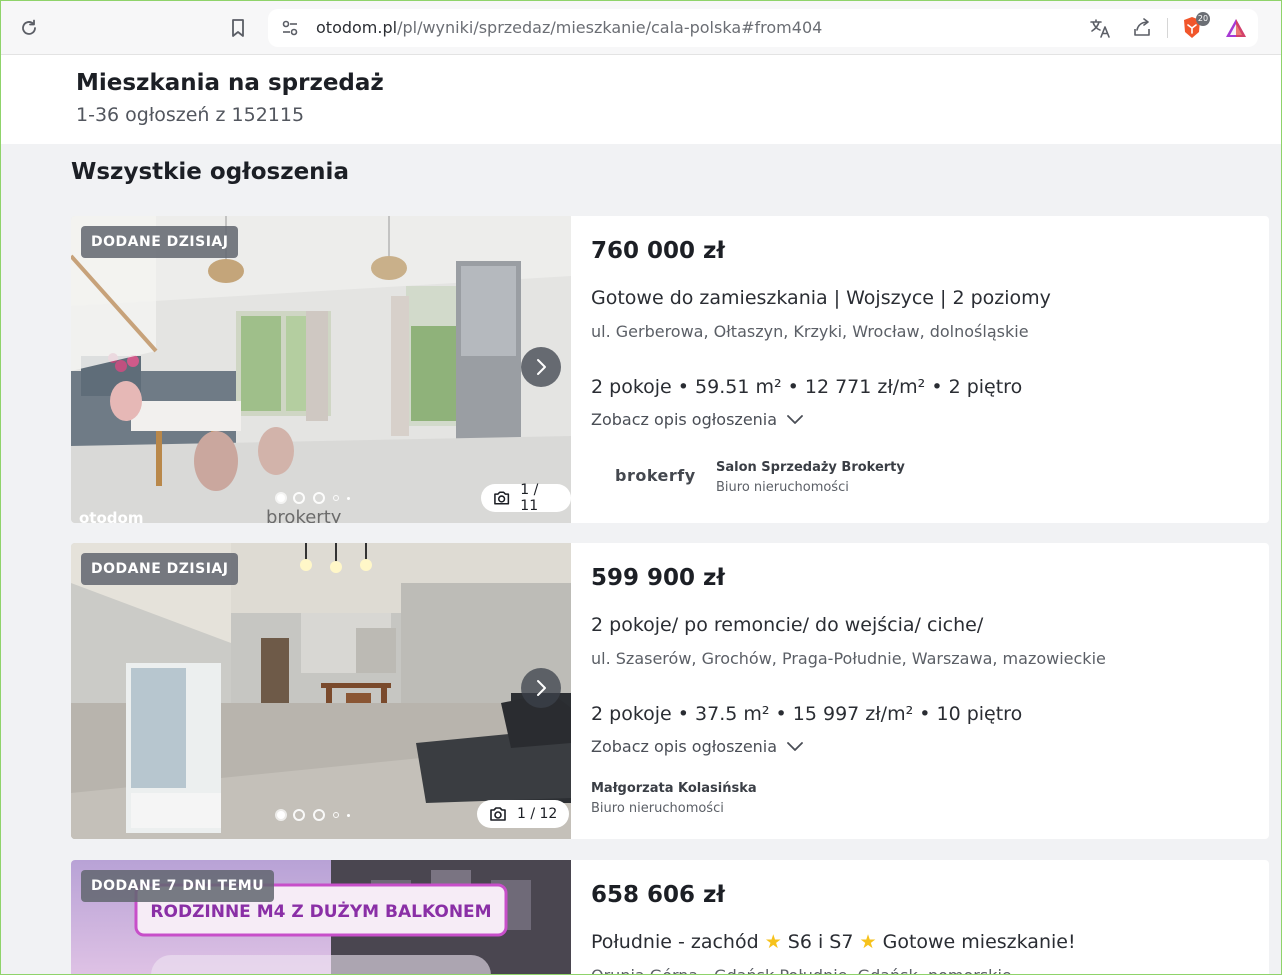  What do you see at coordinates (658, 895) in the screenshot?
I see `listing-price: 658 606 zł` at bounding box center [658, 895].